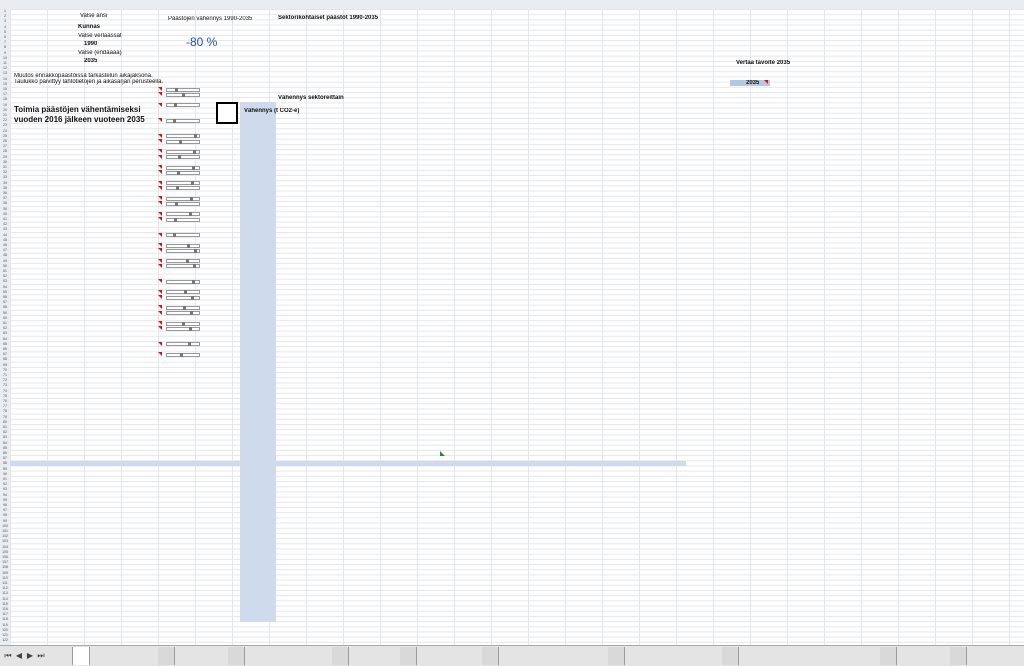 The image size is (1024, 666). Describe the element at coordinates (8, 656) in the screenshot. I see `first-sheet-icon: ⏮` at that location.